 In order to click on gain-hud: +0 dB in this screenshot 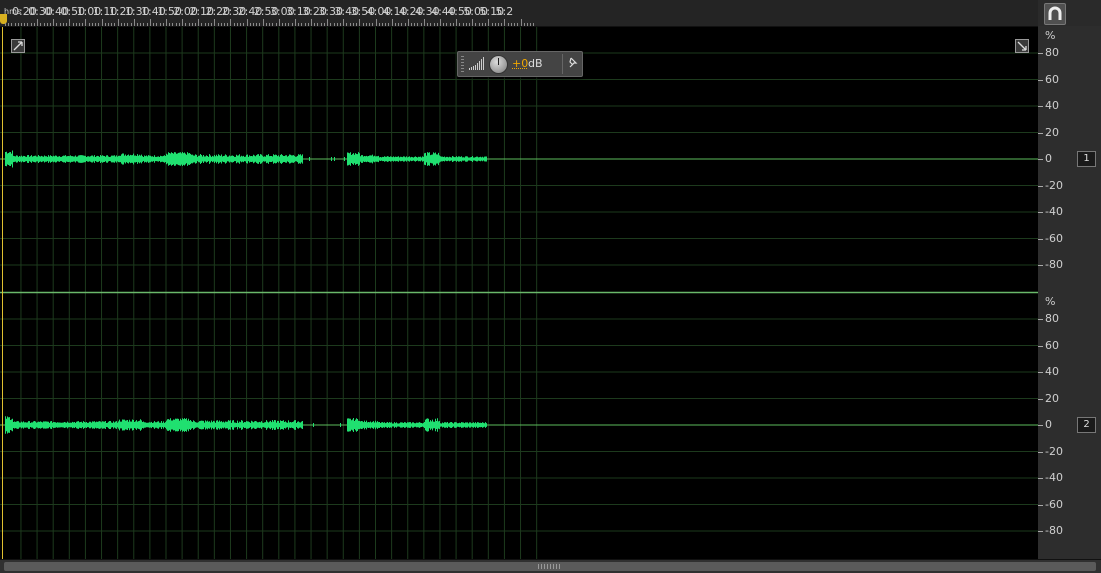, I will do `click(520, 64)`.